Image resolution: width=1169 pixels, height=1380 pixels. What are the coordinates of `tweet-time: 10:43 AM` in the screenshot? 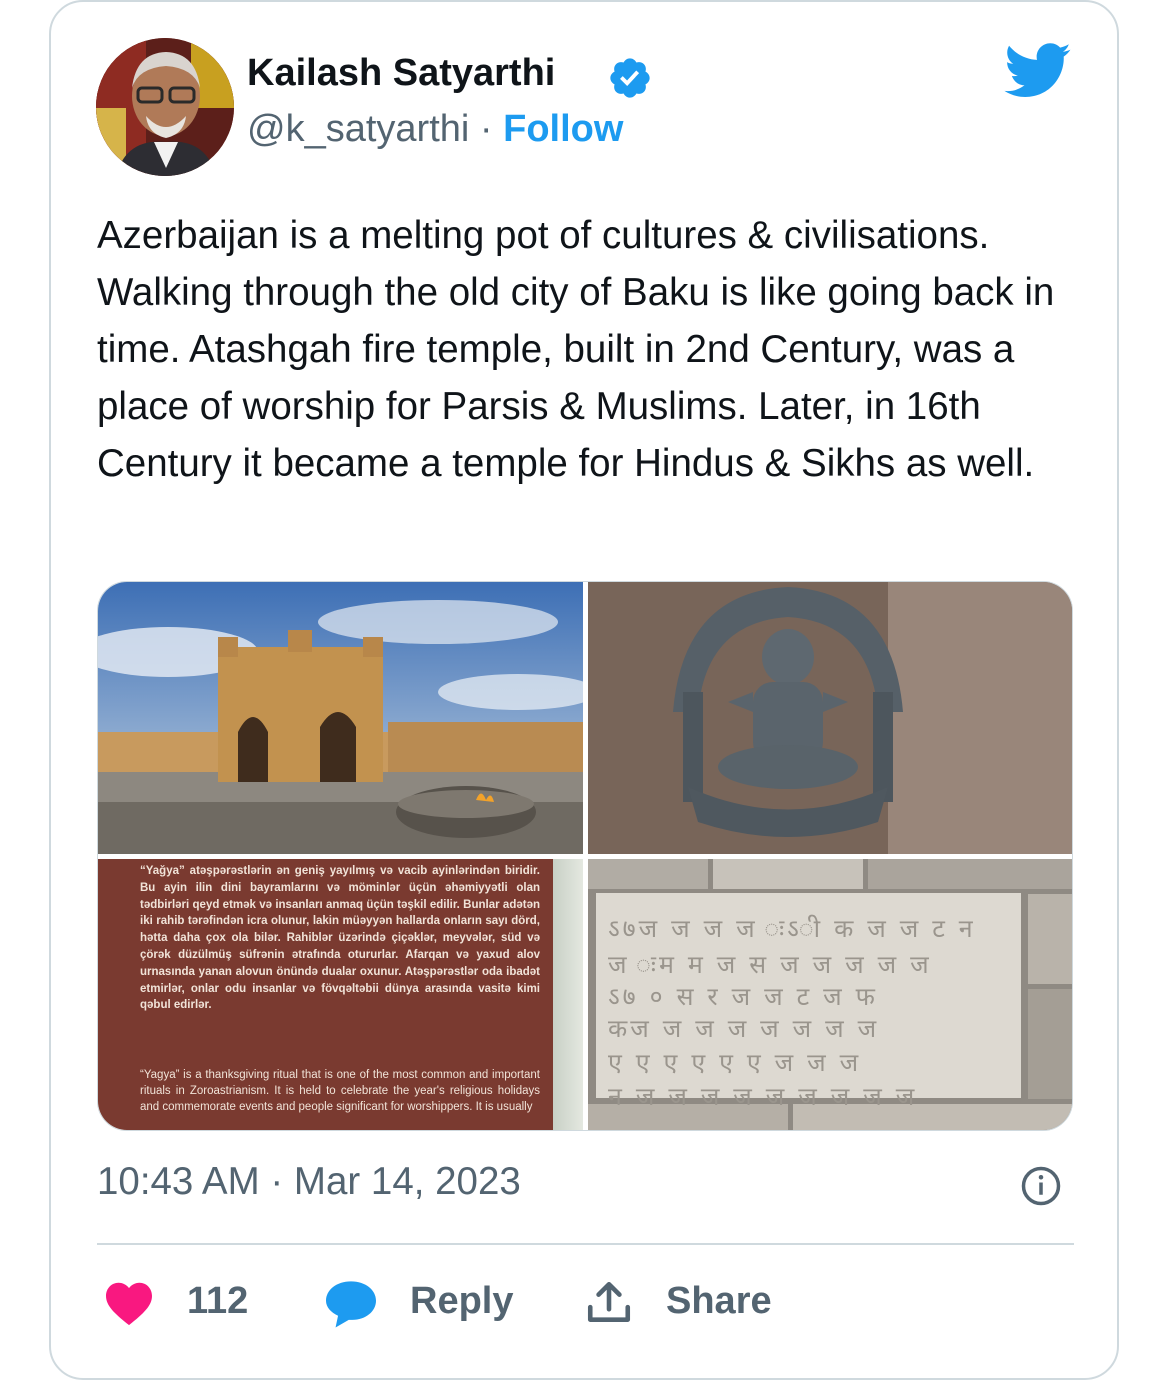 It's located at (178, 1181).